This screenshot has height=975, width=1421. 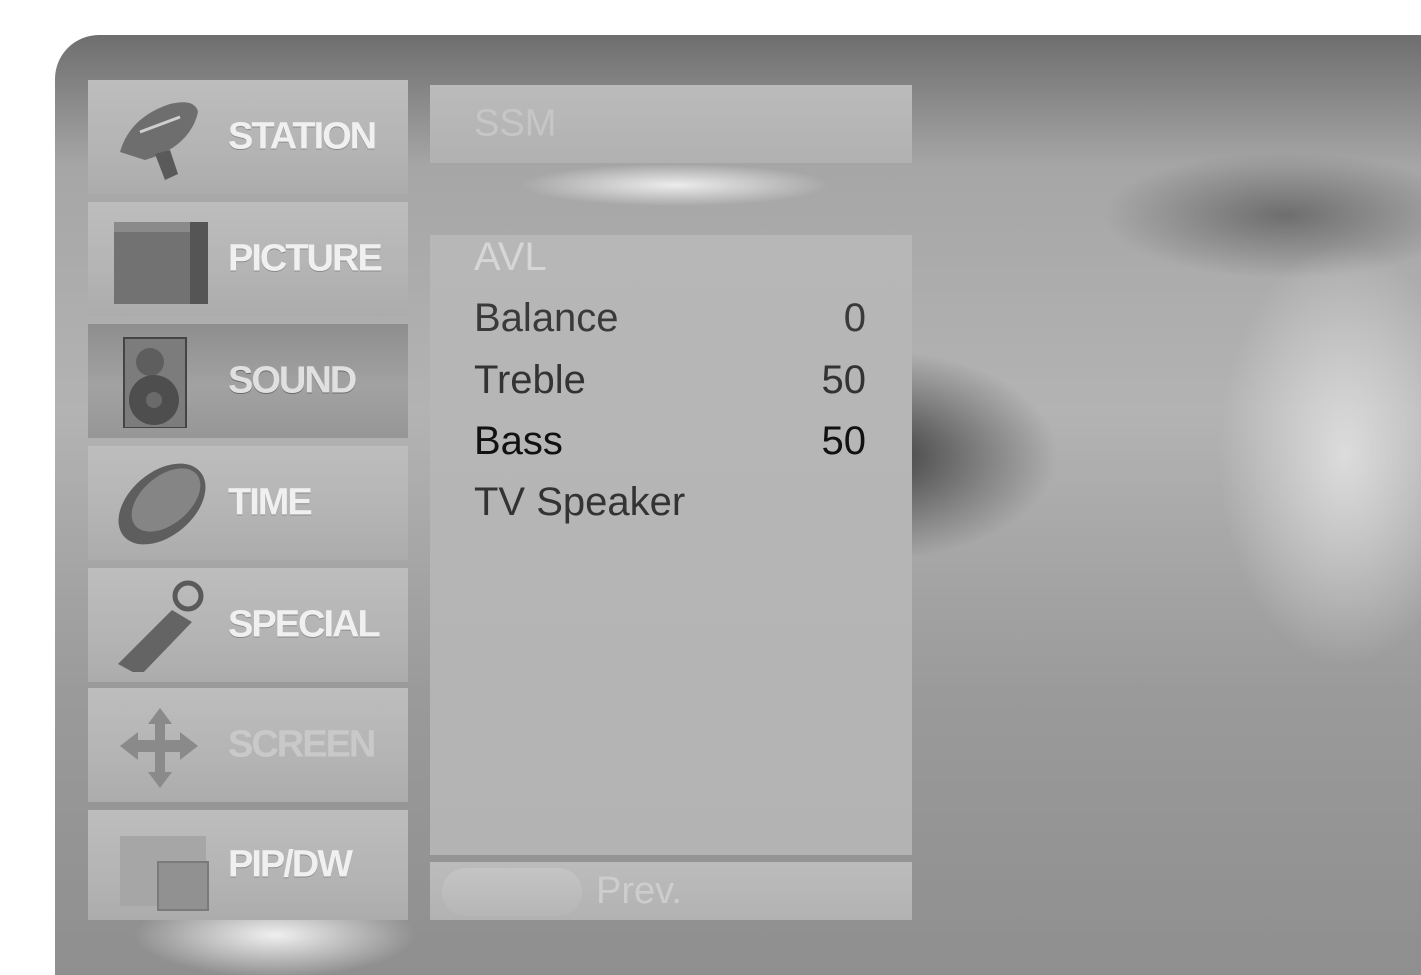 What do you see at coordinates (290, 864) in the screenshot?
I see `sidebar-item-label: PIP/DW` at bounding box center [290, 864].